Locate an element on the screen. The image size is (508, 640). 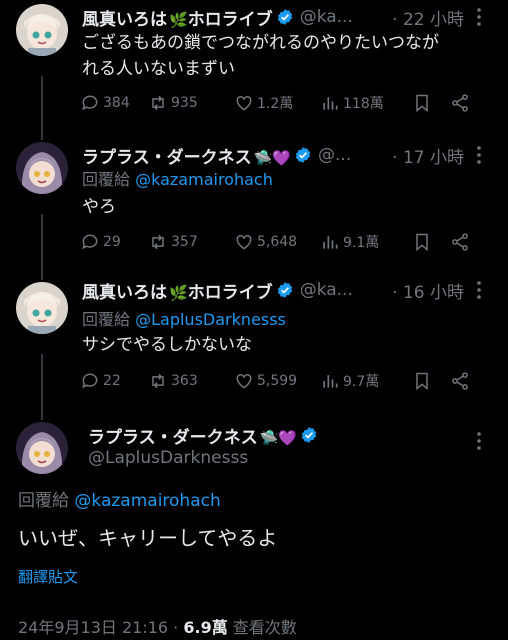
views-button: 9.7萬 is located at coordinates (366, 381).